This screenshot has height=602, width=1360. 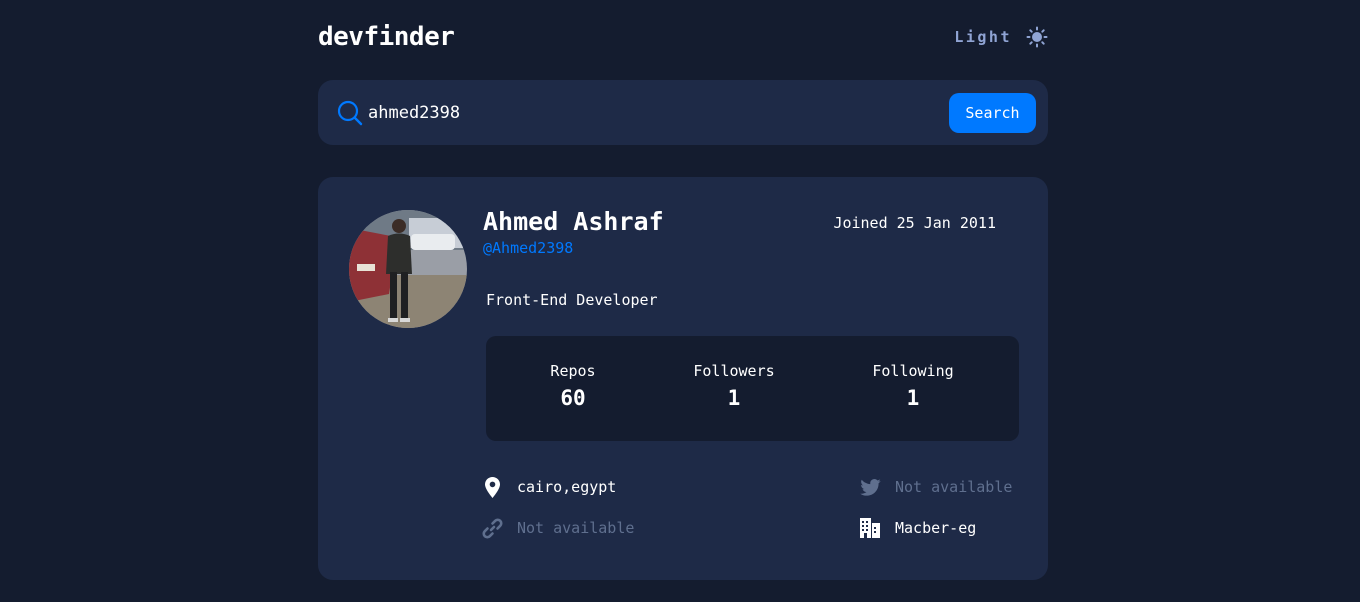 I want to click on stat-repos: Repos 60, so click(x=573, y=386).